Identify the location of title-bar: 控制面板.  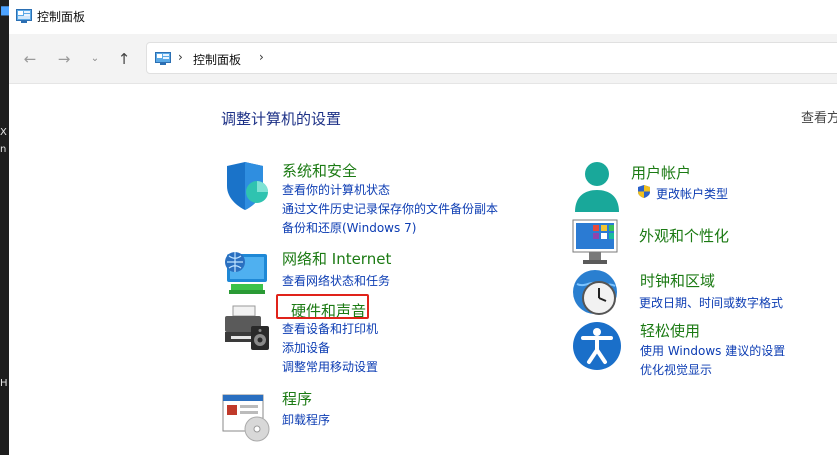
(423, 17).